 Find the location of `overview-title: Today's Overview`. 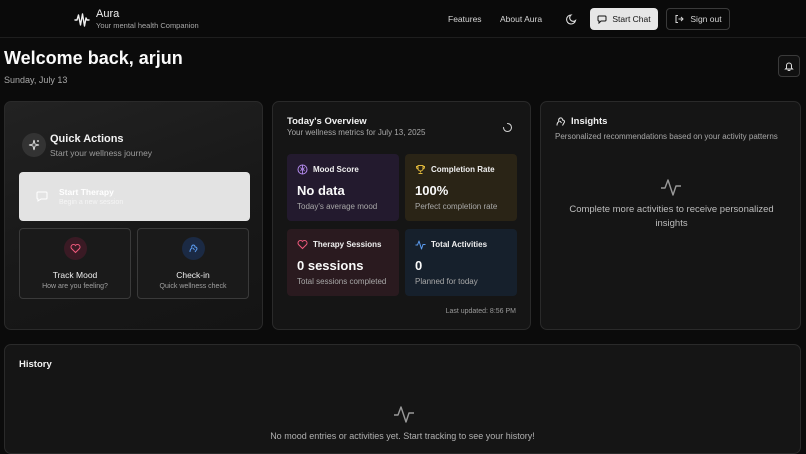

overview-title: Today's Overview is located at coordinates (327, 121).